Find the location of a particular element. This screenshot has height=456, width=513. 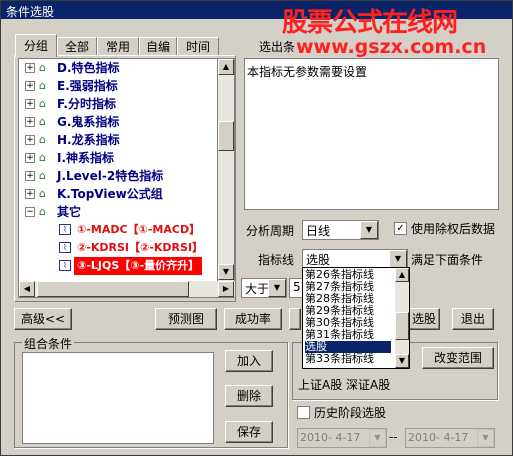

compare-number-value: 5 is located at coordinates (297, 287).